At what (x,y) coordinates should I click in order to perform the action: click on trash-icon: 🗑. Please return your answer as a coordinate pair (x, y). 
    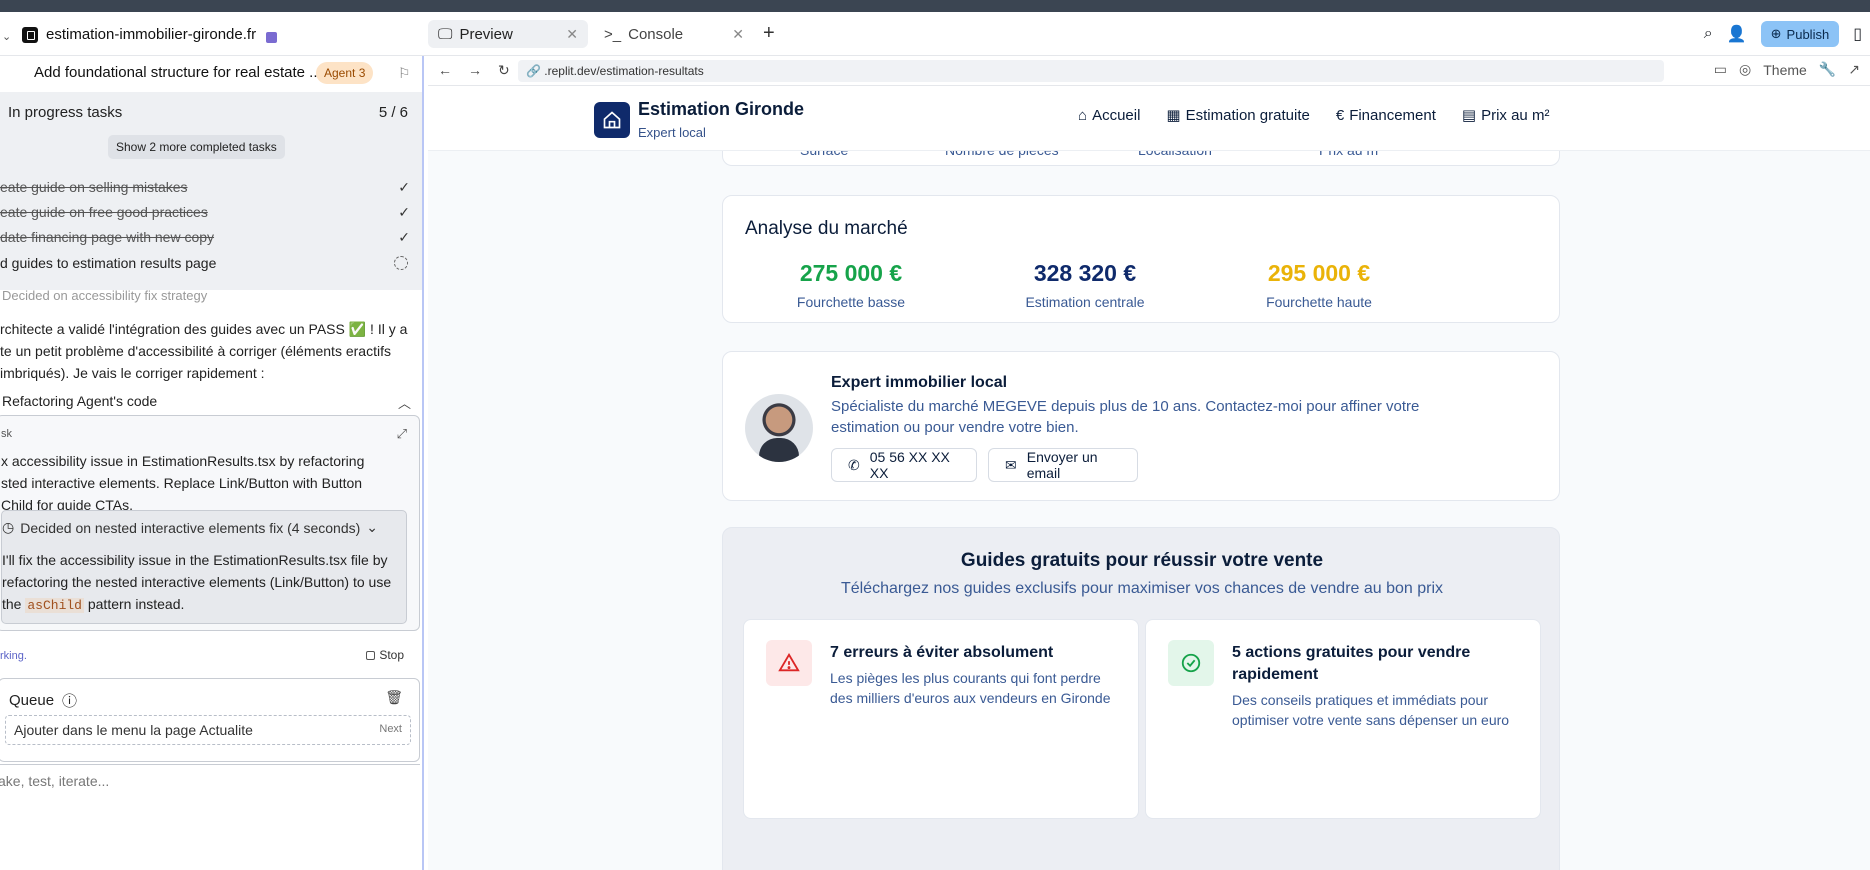
    Looking at the image, I should click on (394, 697).